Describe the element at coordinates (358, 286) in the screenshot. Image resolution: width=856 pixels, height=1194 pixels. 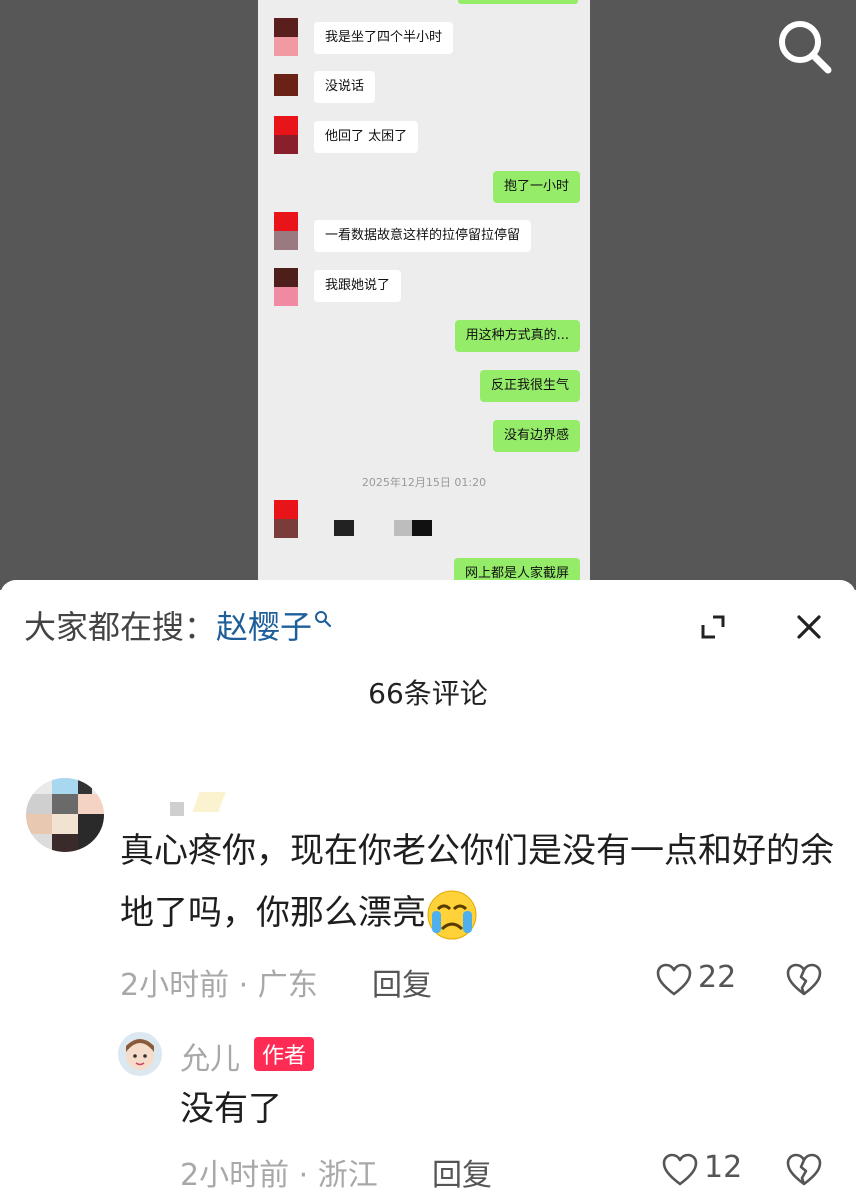
I see `chat-bubble-left: 我跟她说了` at that location.